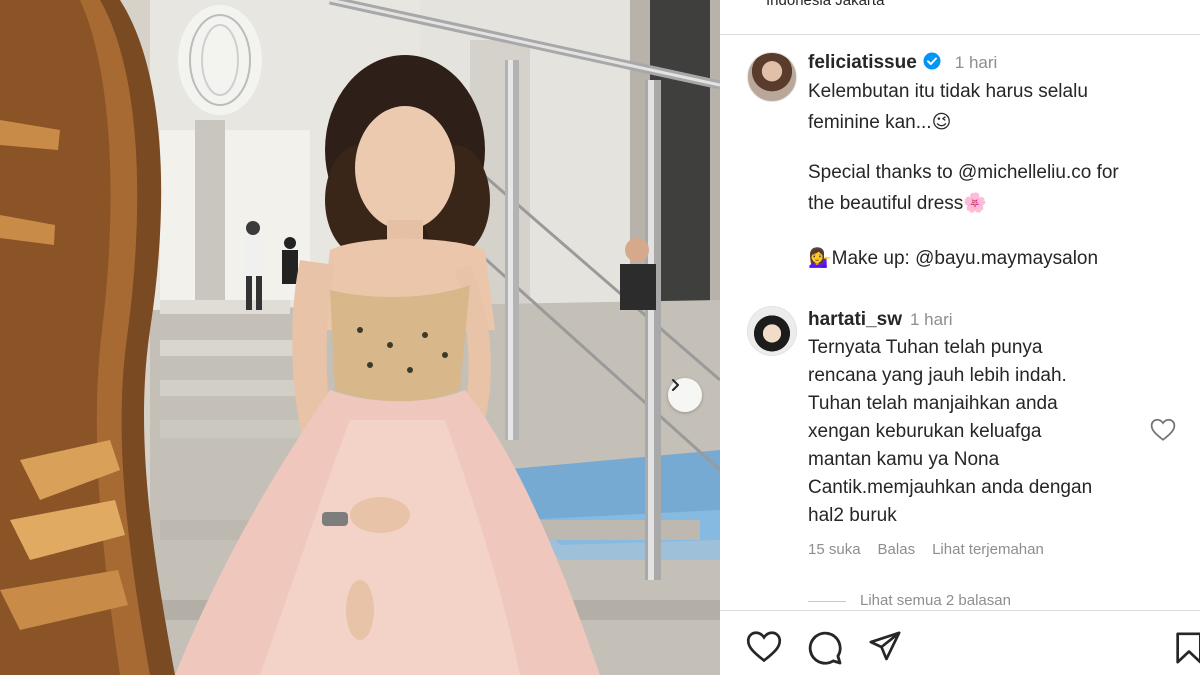  I want to click on reply-button: Balas, so click(897, 549).